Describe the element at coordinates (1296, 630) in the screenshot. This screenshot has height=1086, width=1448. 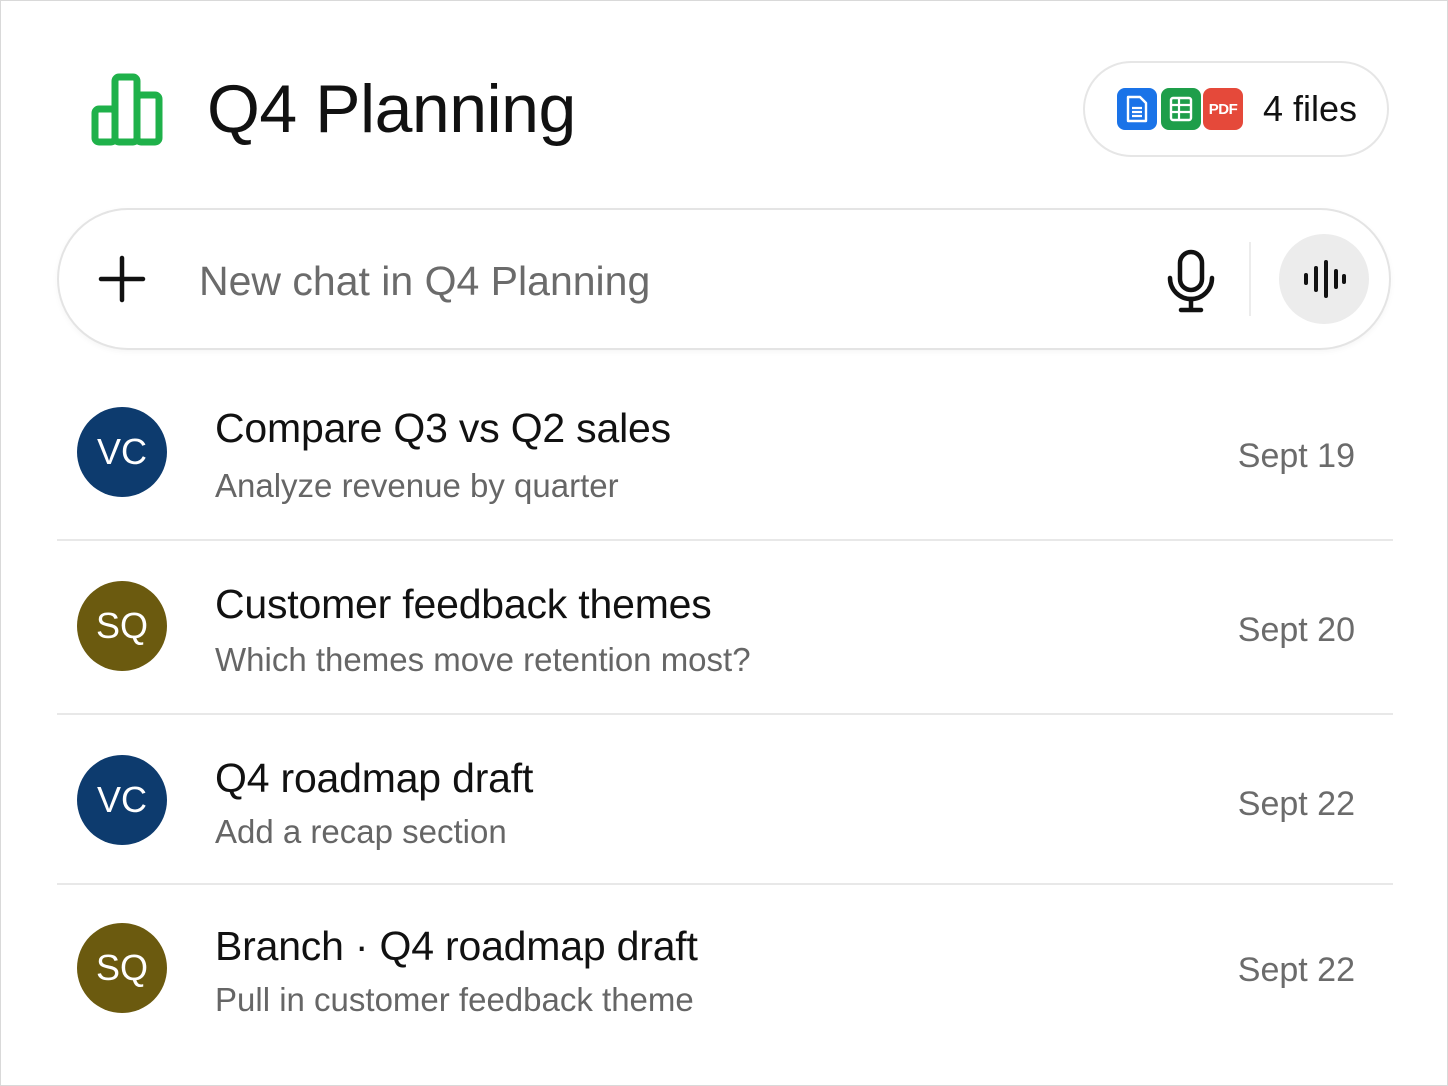
I see `chat-date: Sept 20` at that location.